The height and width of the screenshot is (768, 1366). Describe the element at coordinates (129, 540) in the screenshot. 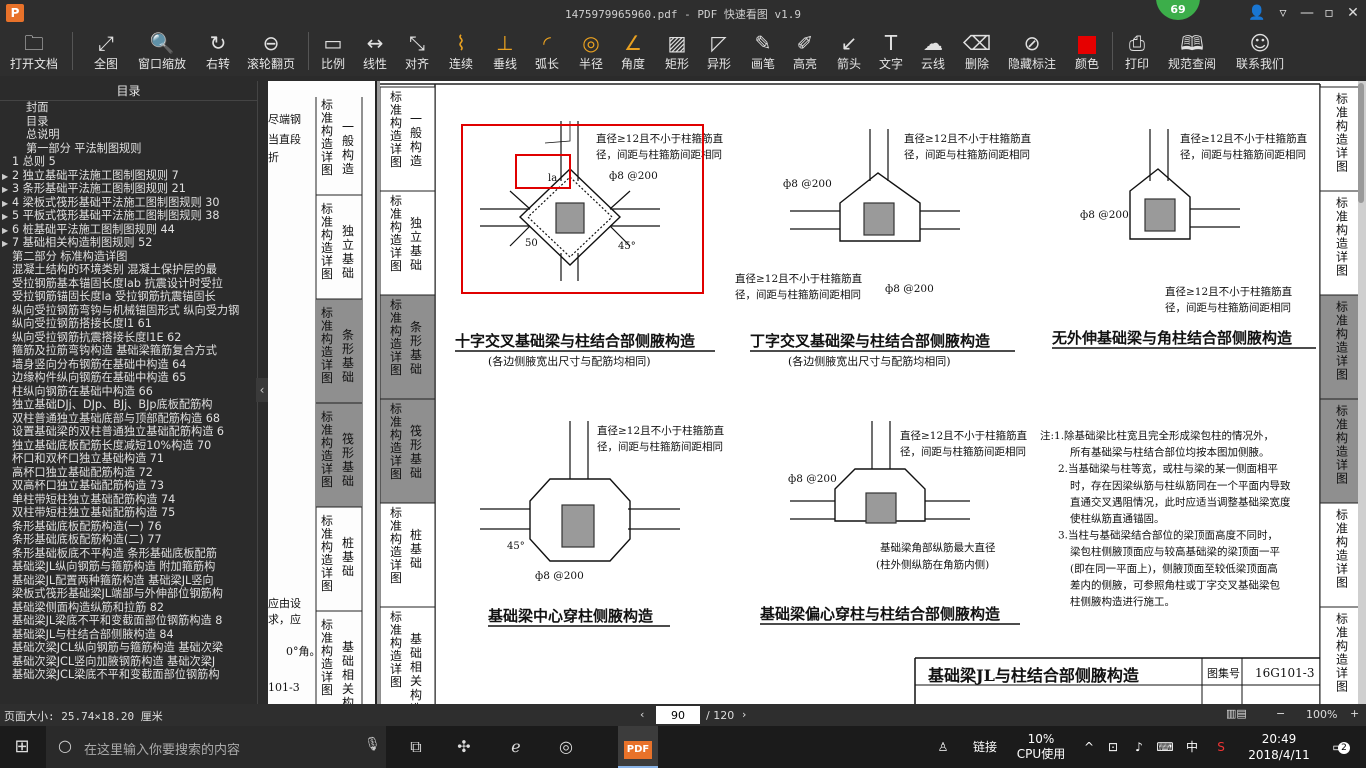

I see `toc-item: 条形基础底板配筋构造(二) 77` at that location.